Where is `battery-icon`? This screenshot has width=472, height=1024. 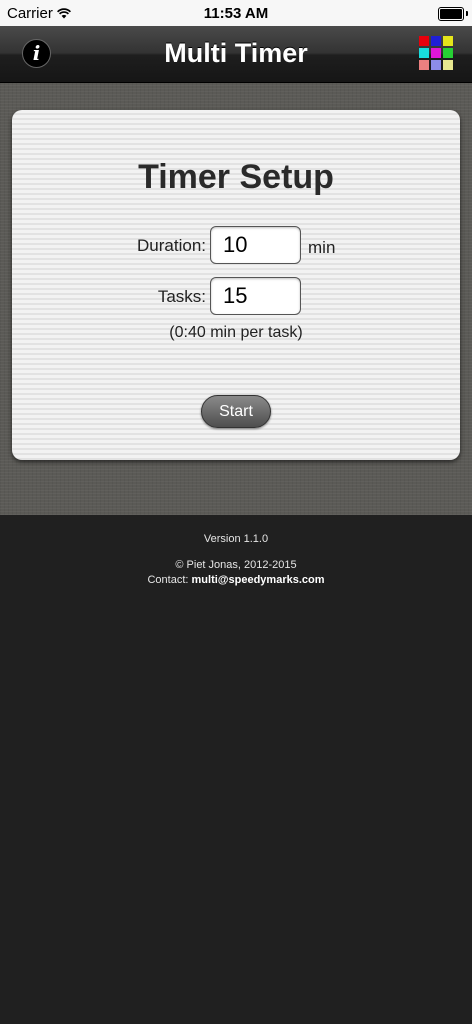 battery-icon is located at coordinates (453, 14).